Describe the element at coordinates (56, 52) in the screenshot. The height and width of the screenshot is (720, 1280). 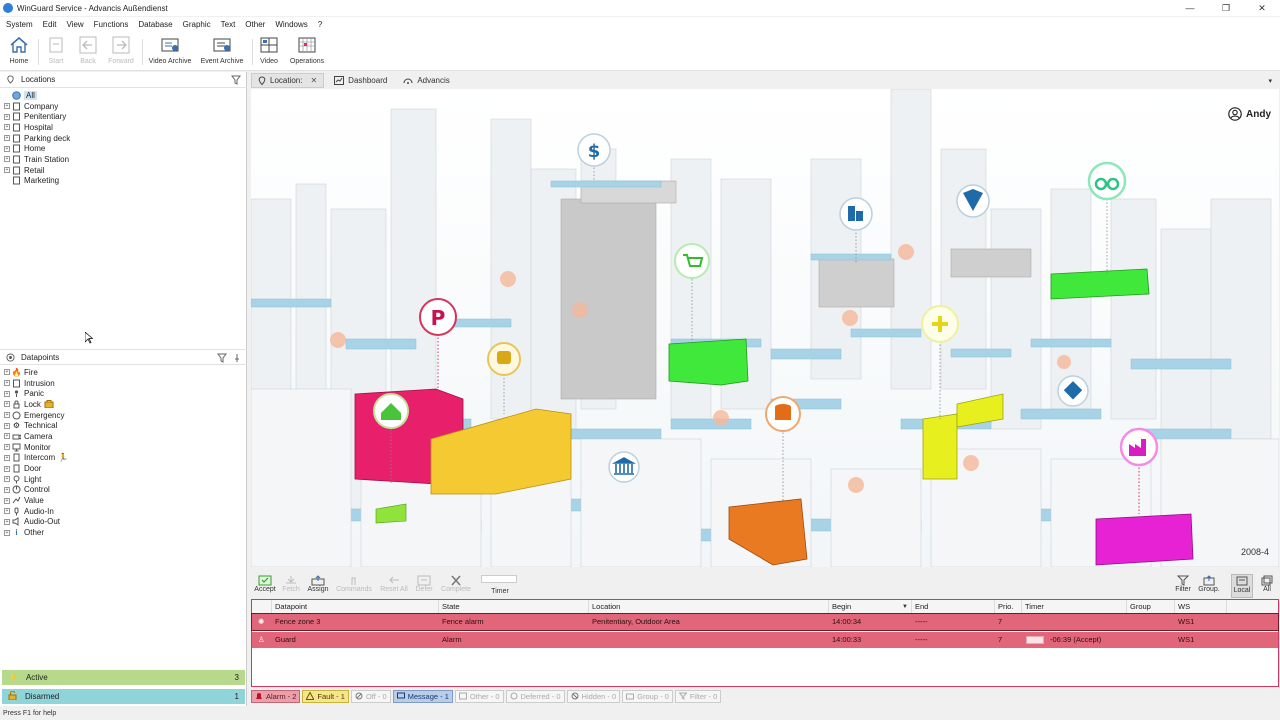
I see `start-button: Start` at that location.